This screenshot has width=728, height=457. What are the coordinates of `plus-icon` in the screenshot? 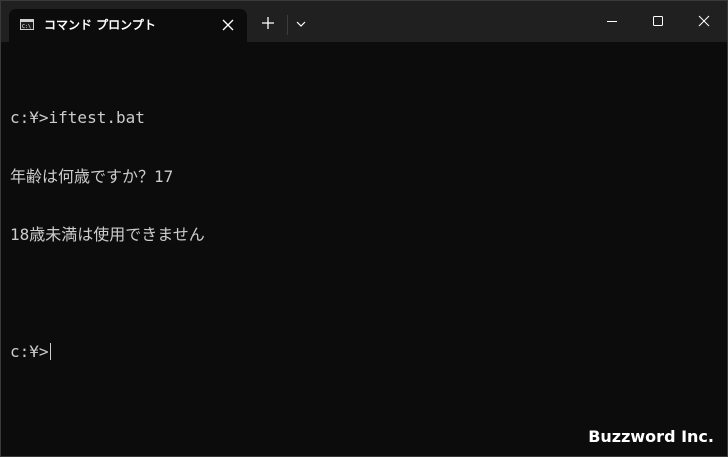 It's located at (268, 23).